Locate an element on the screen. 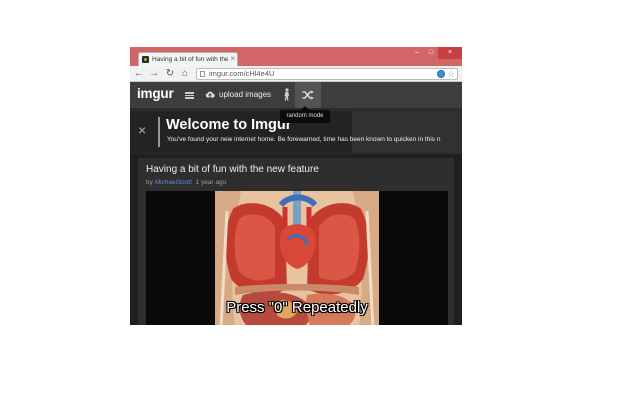 The height and width of the screenshot is (400, 640). star-icon: ☆ is located at coordinates (451, 74).